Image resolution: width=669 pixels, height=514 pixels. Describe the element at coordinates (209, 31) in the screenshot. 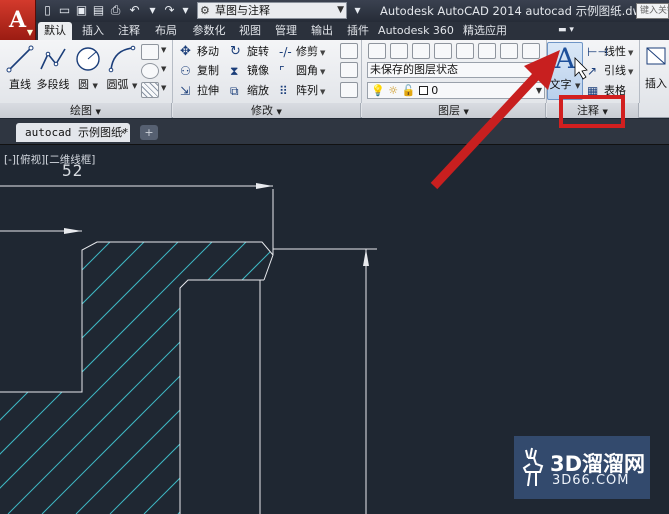

I see `tab-parametric: 参数化` at that location.